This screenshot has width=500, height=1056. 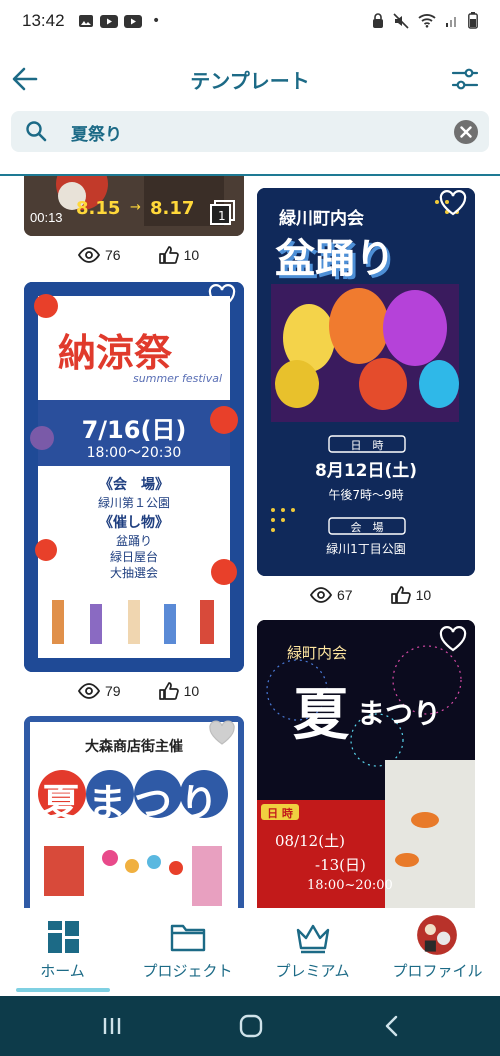 I want to click on card-title: 盆踊り, so click(x=335, y=259).